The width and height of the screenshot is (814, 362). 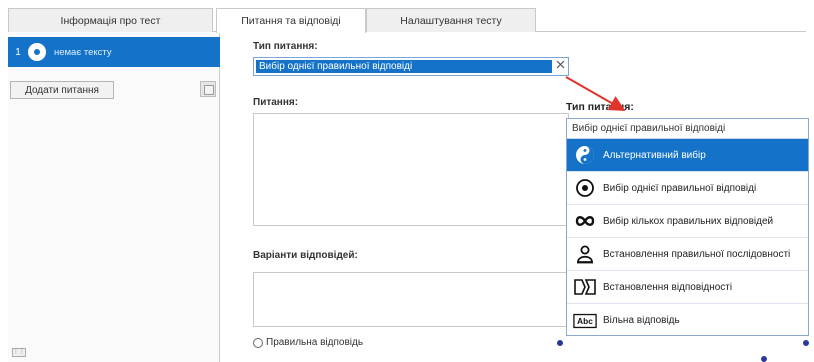 What do you see at coordinates (451, 20) in the screenshot?
I see `tab-test-settings: Налаштування тесту` at bounding box center [451, 20].